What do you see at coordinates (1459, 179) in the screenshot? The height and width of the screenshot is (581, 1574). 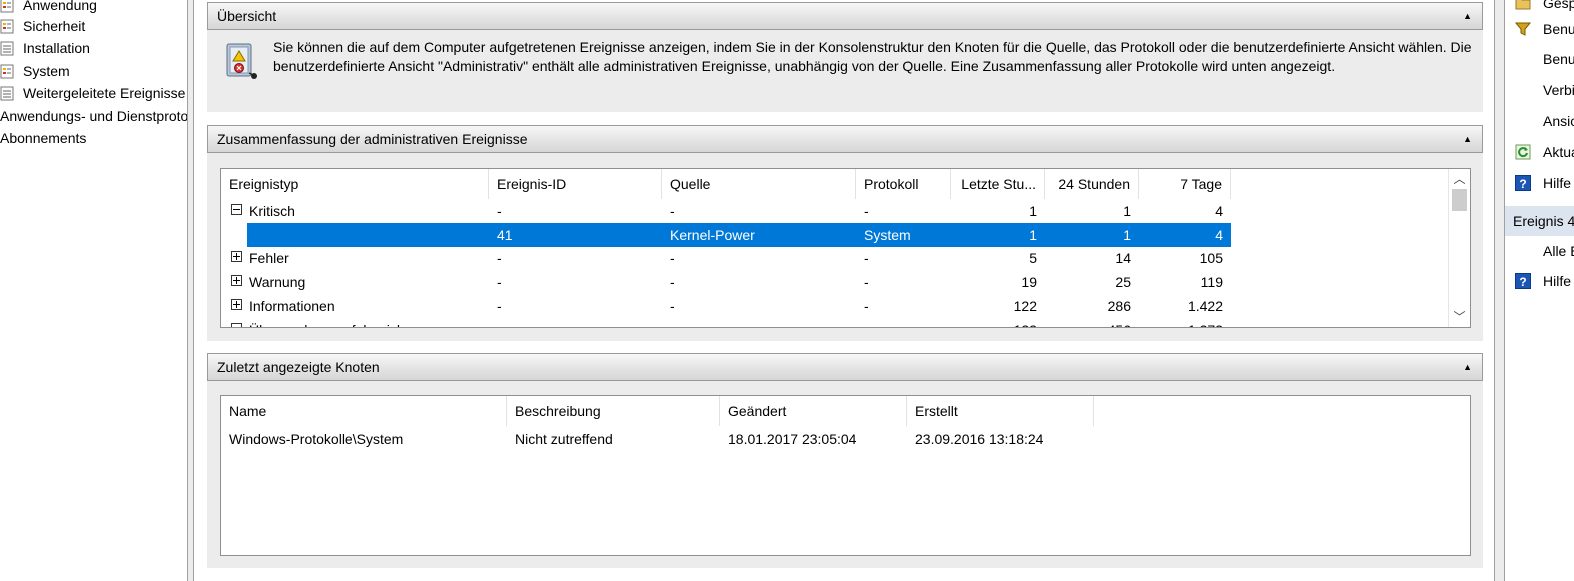 I see `scroll-up-icon: ︿` at bounding box center [1459, 179].